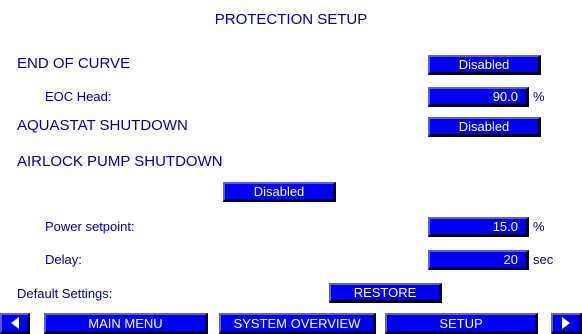  I want to click on aquastat-toggle-button: Disabled, so click(484, 127).